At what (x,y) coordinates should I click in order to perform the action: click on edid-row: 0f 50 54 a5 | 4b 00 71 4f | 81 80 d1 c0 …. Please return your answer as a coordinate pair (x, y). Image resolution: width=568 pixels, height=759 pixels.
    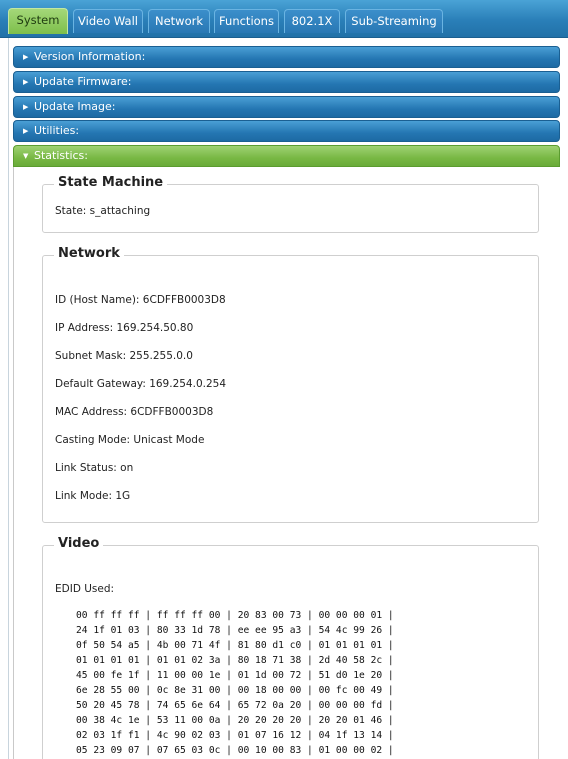
    Looking at the image, I should click on (235, 645).